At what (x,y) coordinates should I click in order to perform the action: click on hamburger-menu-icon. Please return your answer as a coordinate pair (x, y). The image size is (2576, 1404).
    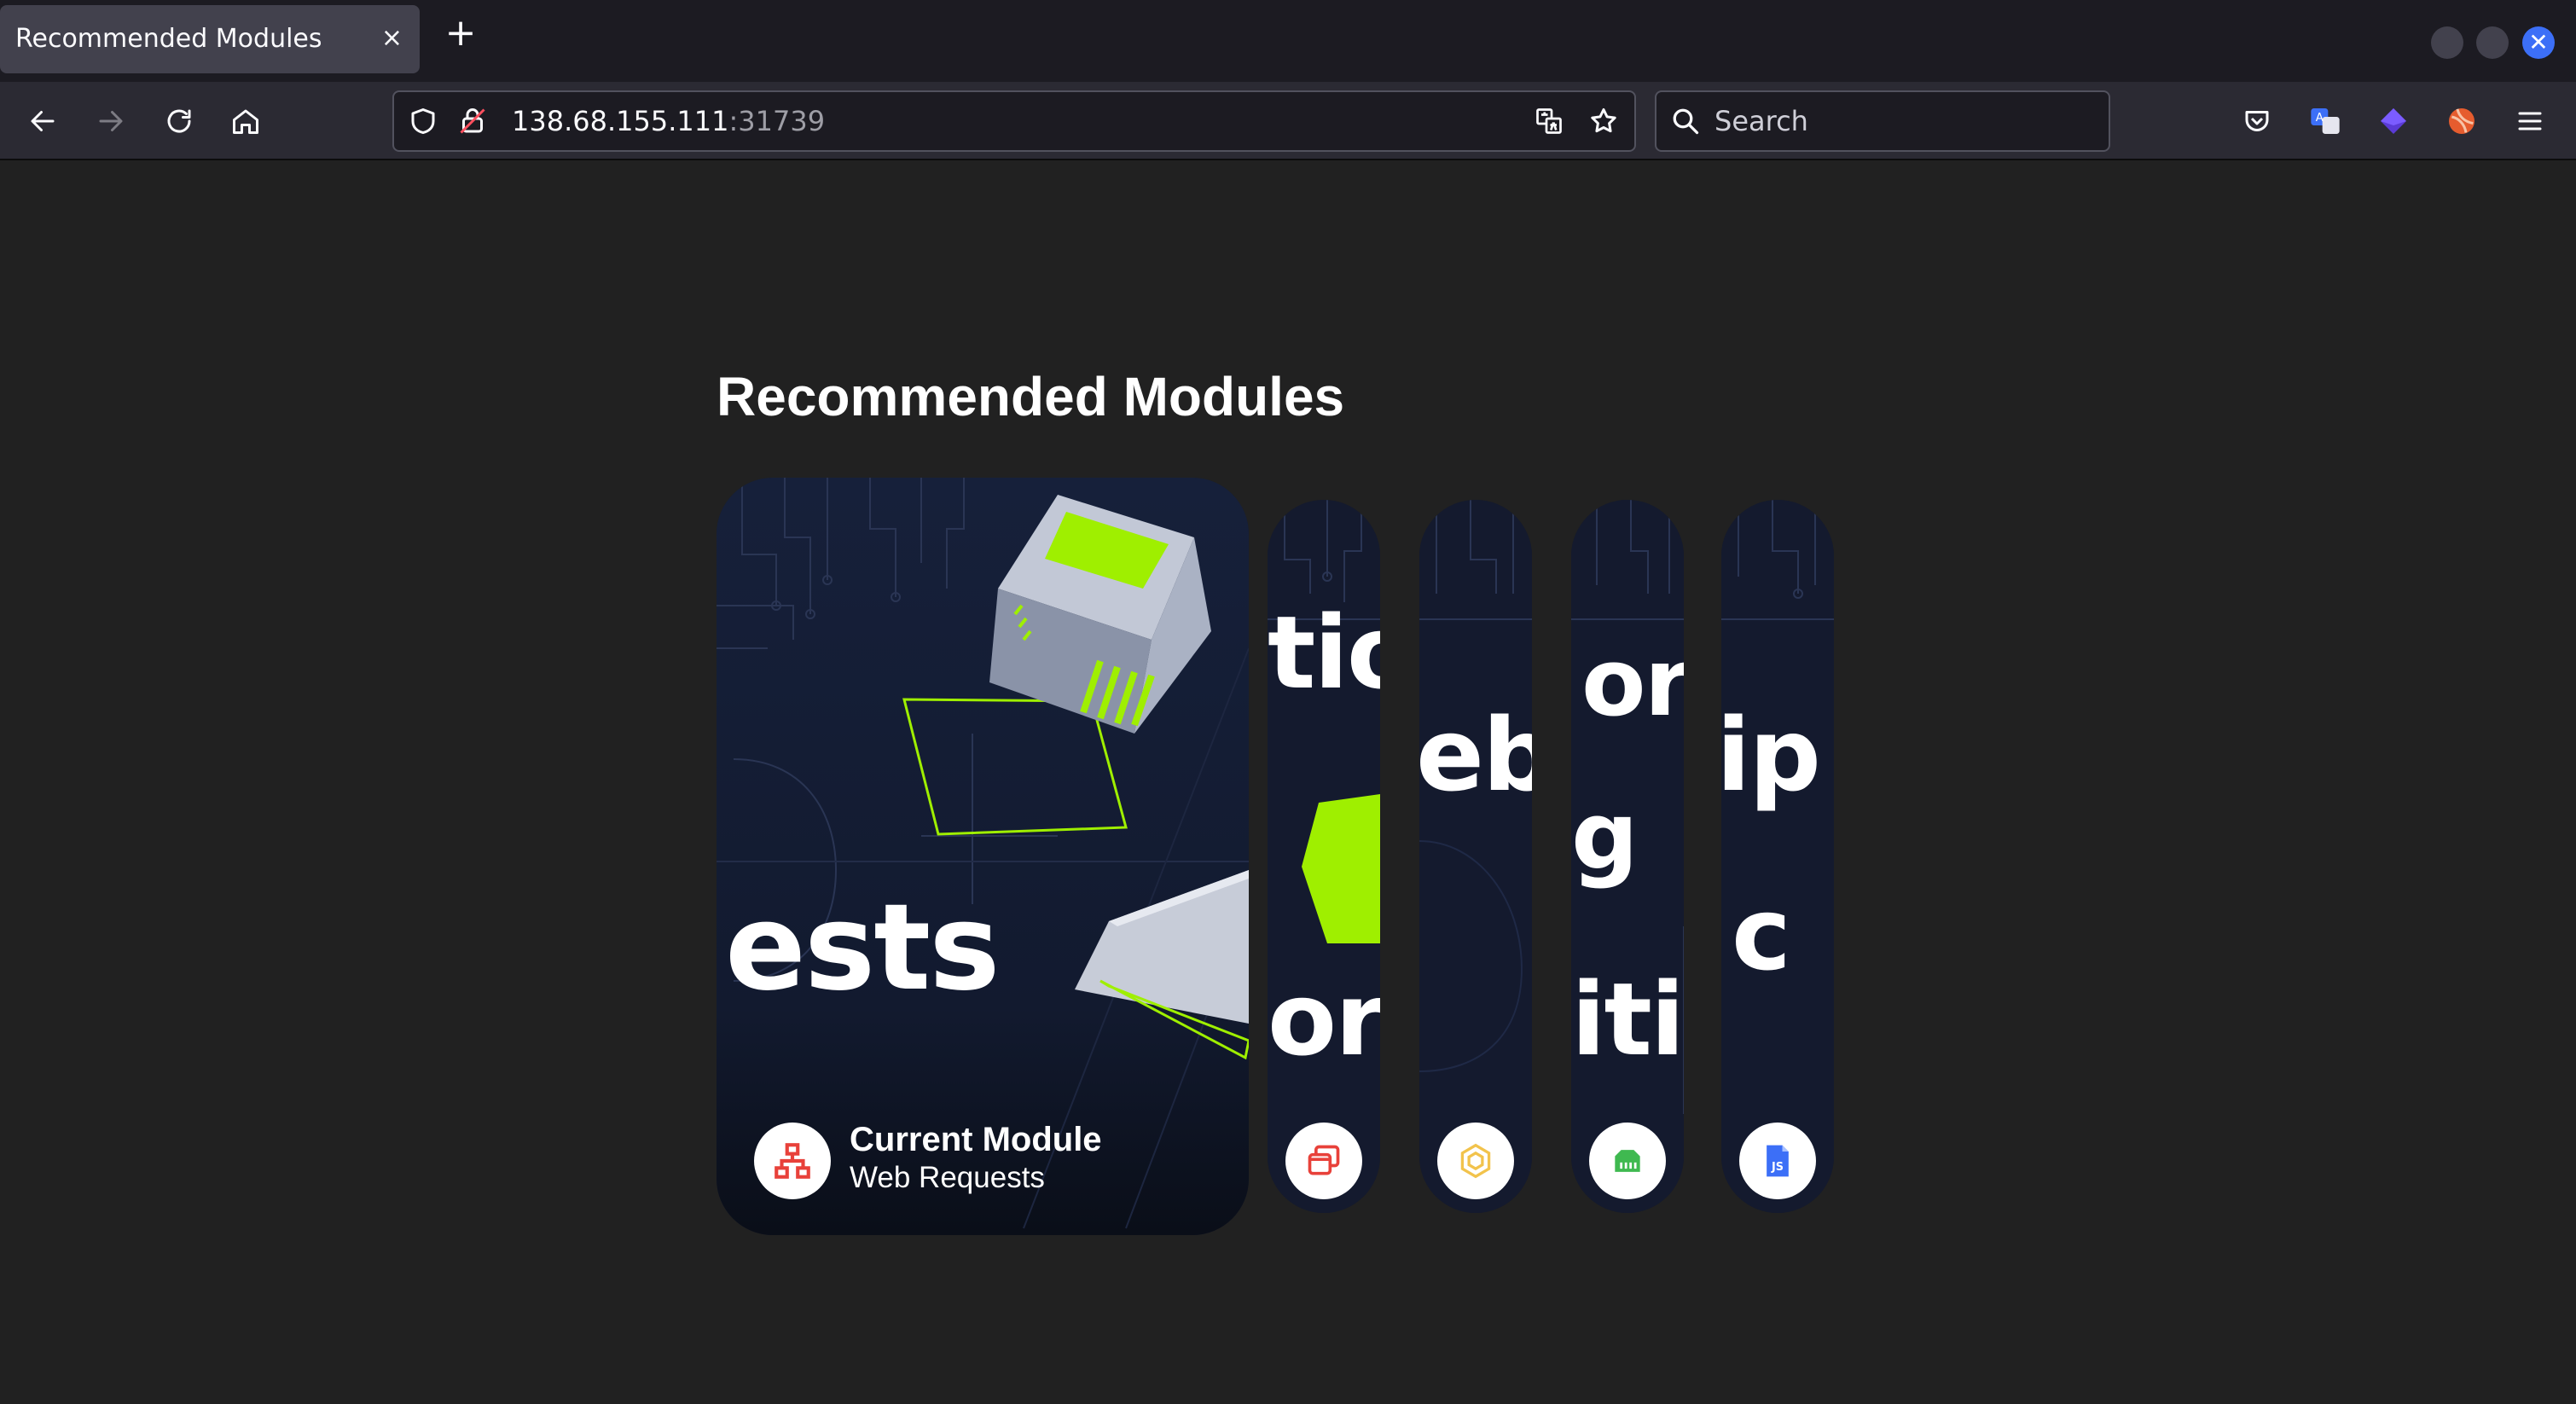
    Looking at the image, I should click on (2530, 121).